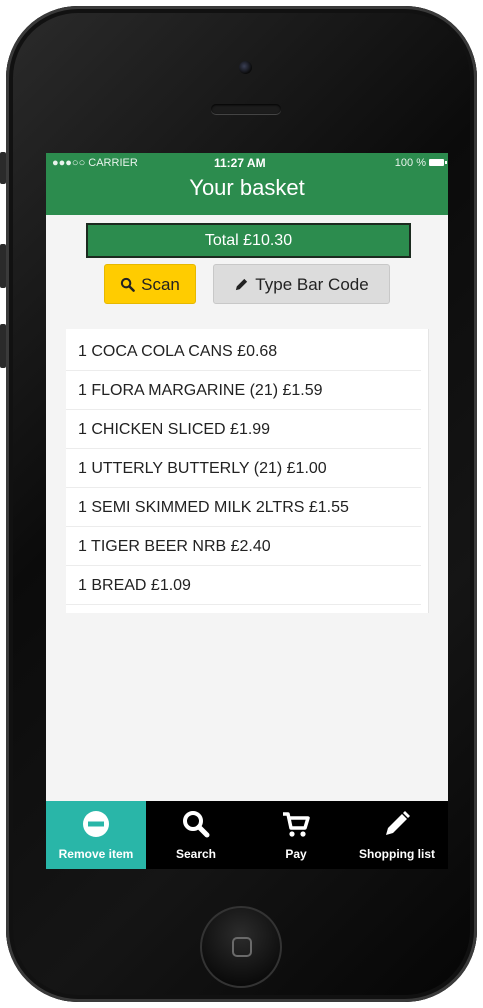  Describe the element at coordinates (247, 187) in the screenshot. I see `page-title: Your basket` at that location.